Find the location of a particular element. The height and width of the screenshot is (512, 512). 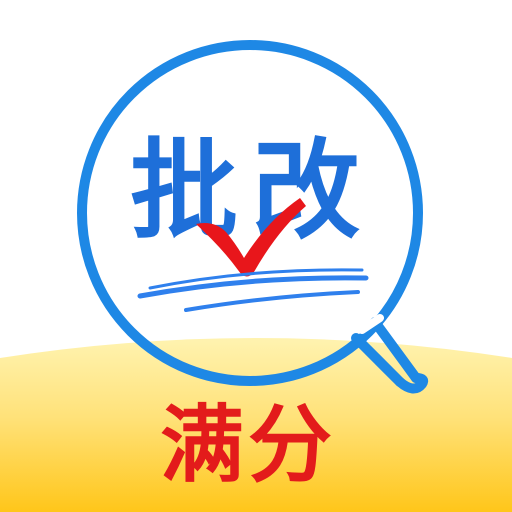

icon-title: 批改 is located at coordinates (252, 191).